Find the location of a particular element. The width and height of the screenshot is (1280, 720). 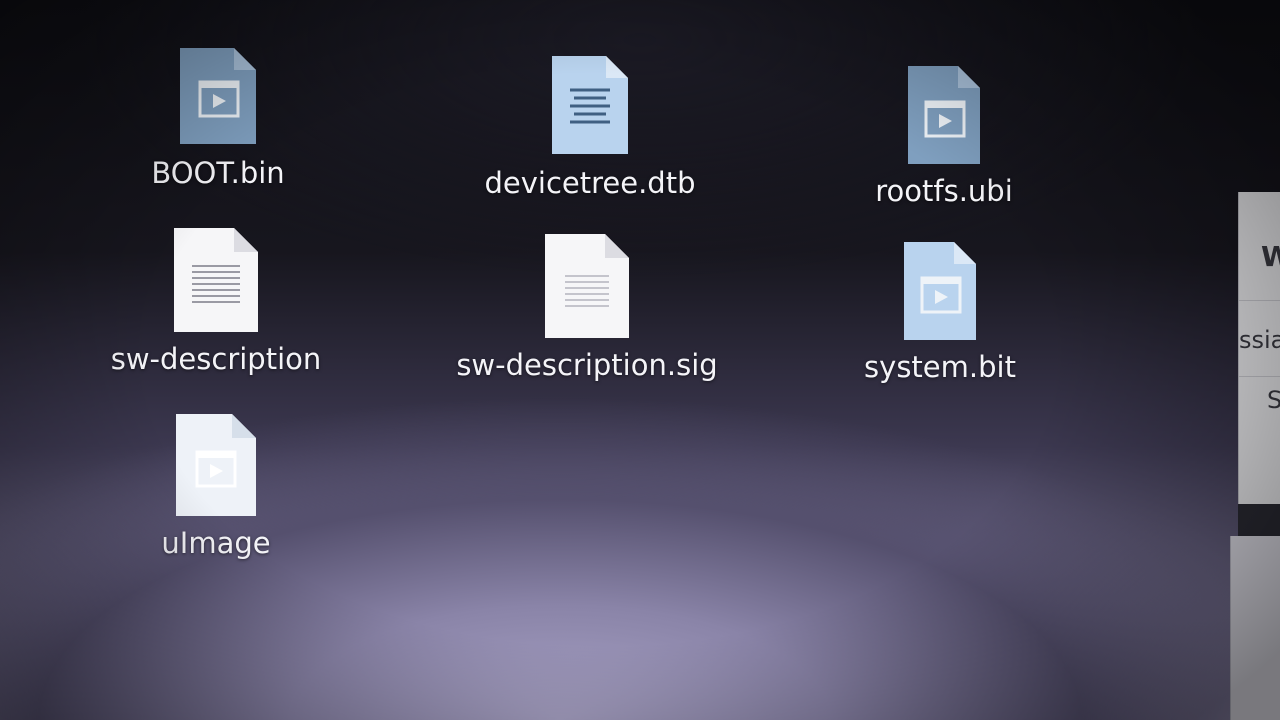

file-sw-description: sw-description is located at coordinates (216, 300).